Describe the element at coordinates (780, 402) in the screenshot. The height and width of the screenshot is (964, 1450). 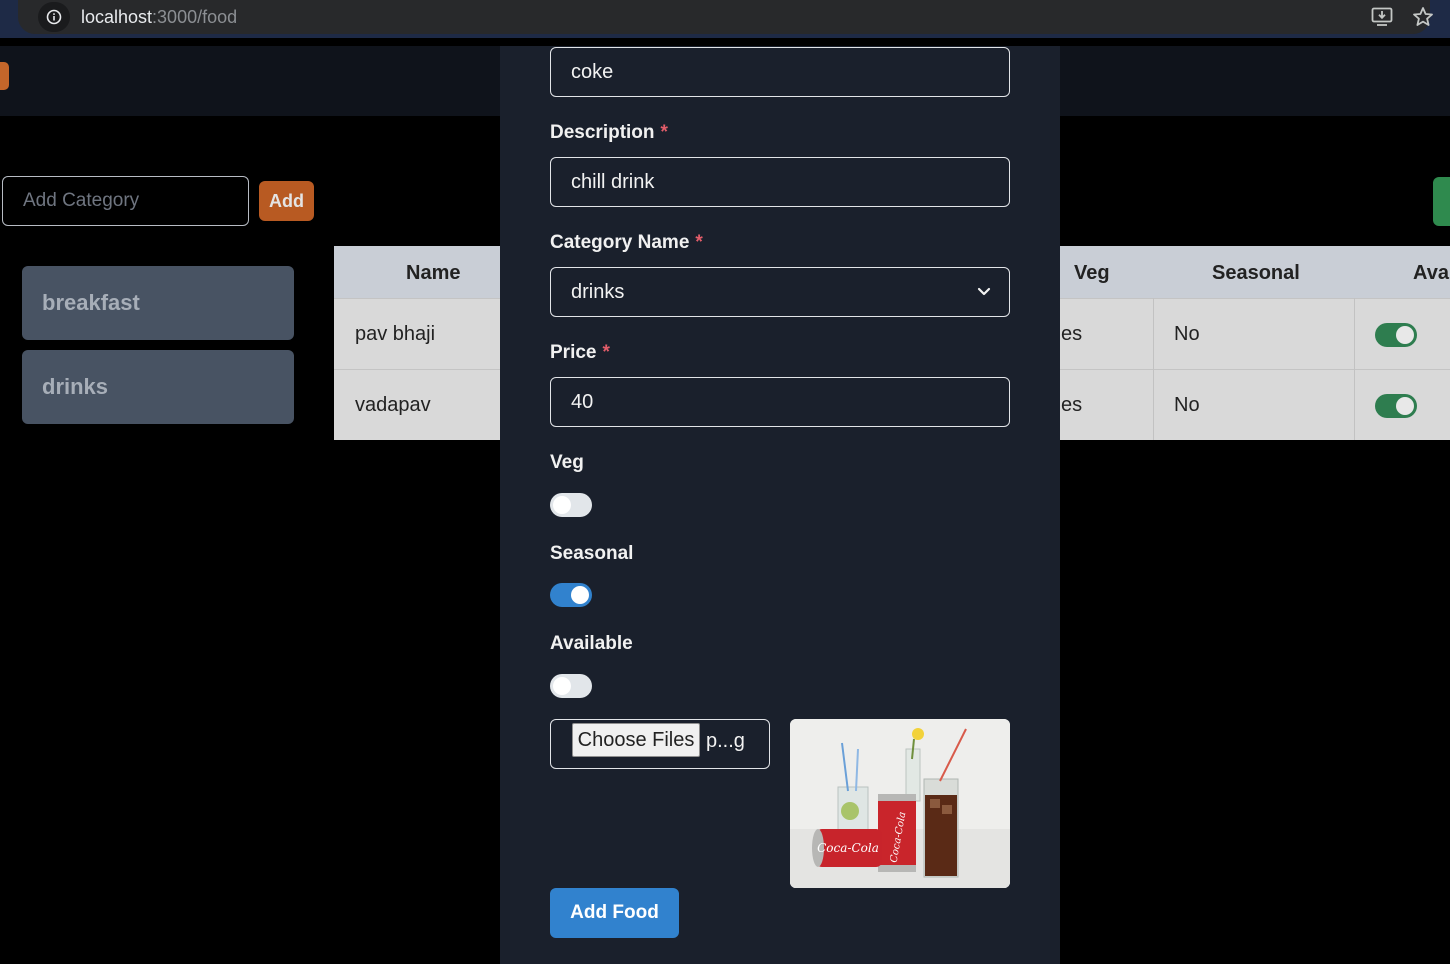
I see `price-input: 40` at that location.